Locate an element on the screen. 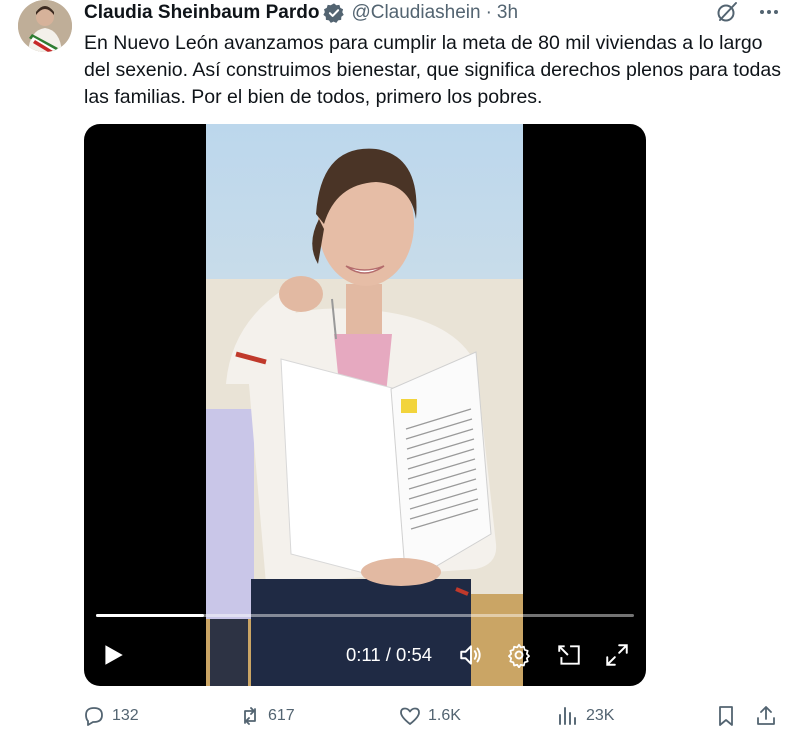  timestamp: 3h is located at coordinates (507, 13).